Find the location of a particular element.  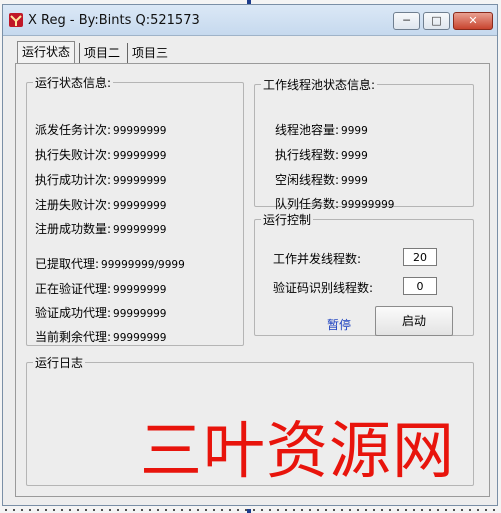

minimize-button: ─ is located at coordinates (406, 21).